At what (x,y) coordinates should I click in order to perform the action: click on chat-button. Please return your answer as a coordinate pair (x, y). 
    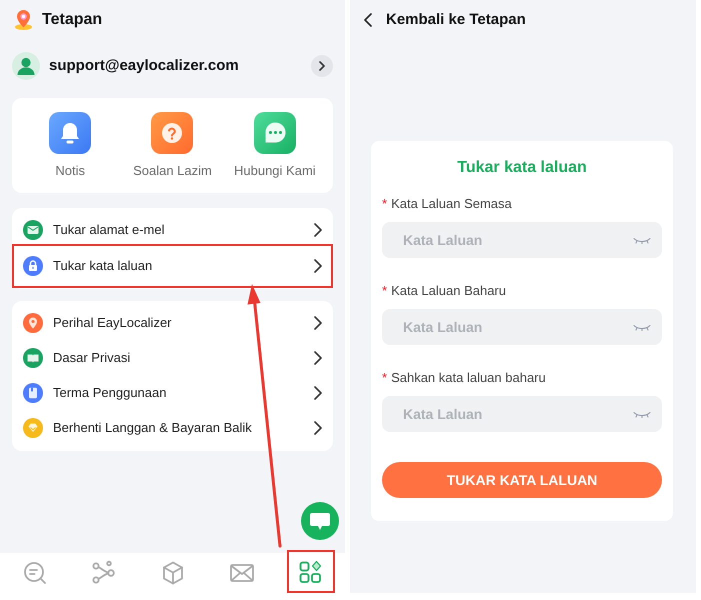
    Looking at the image, I should click on (320, 521).